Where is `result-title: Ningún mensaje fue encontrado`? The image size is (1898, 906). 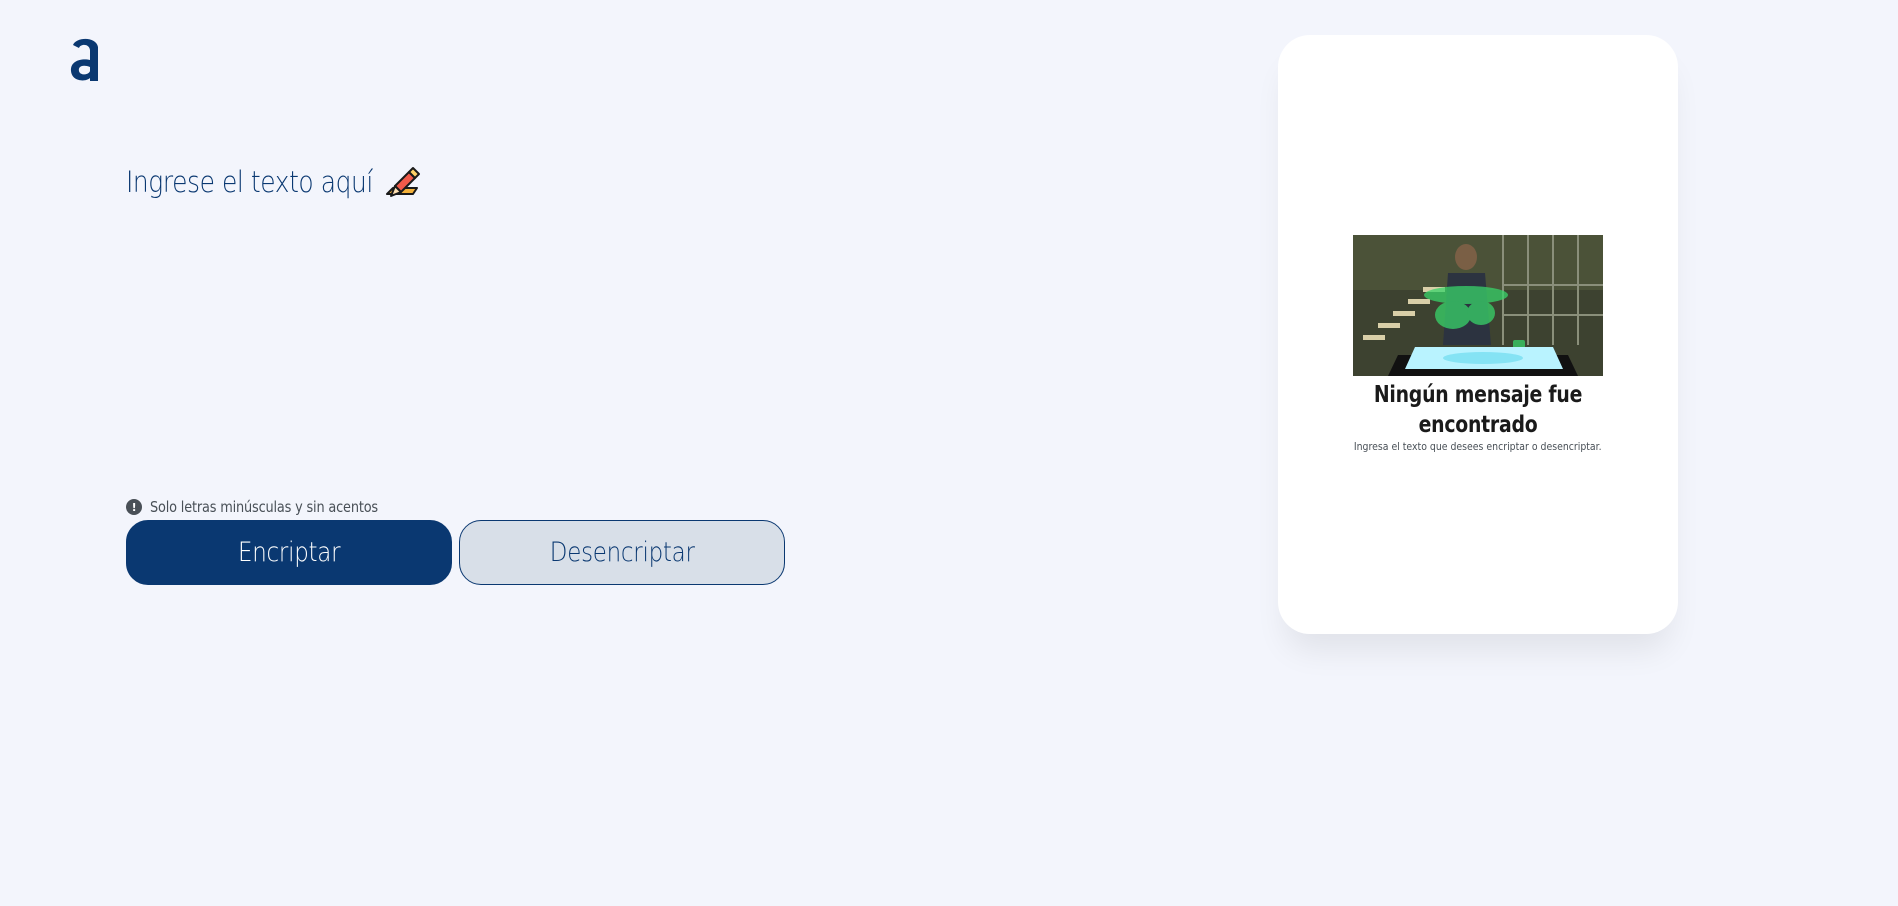
result-title: Ningún mensaje fue encontrado is located at coordinates (1478, 410).